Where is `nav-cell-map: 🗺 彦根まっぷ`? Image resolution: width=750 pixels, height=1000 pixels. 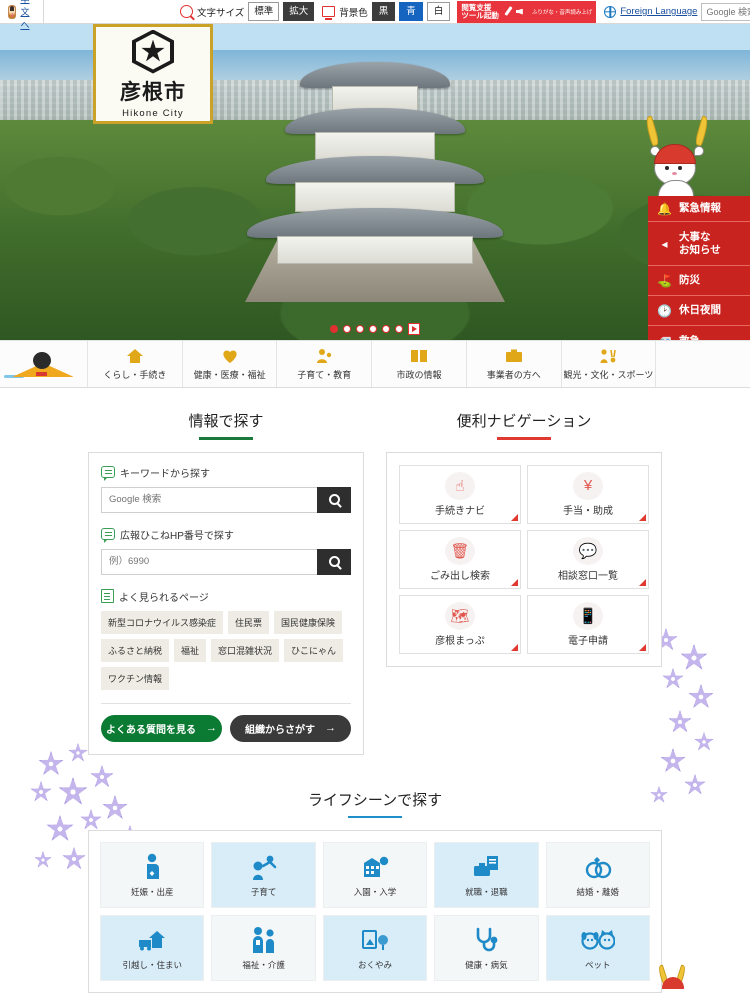
nav-cell-map: 🗺 彦根まっぷ is located at coordinates (460, 624).